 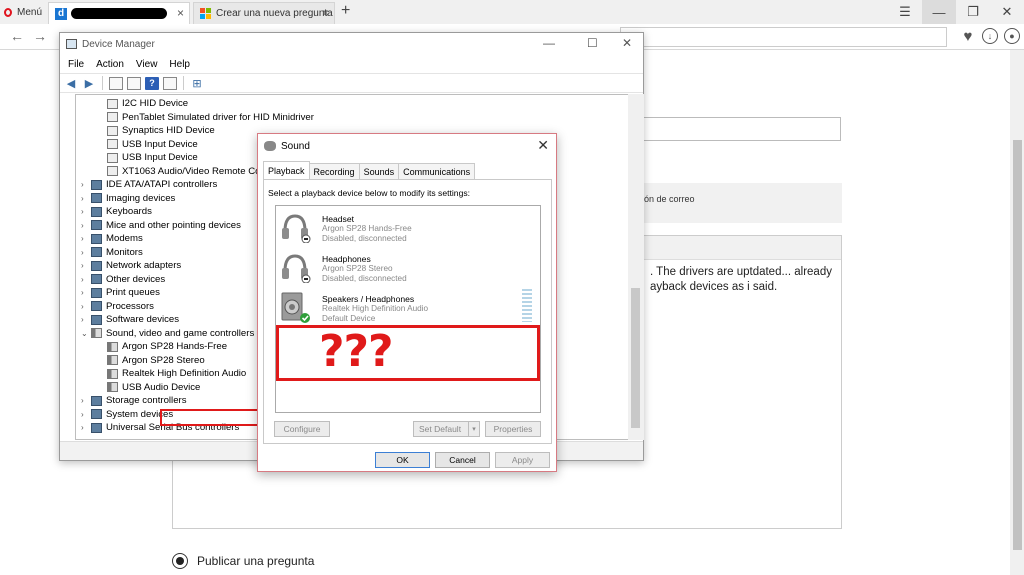 What do you see at coordinates (175, 346) in the screenshot?
I see `tree-item-label: Argon SP28 Hands-Free` at bounding box center [175, 346].